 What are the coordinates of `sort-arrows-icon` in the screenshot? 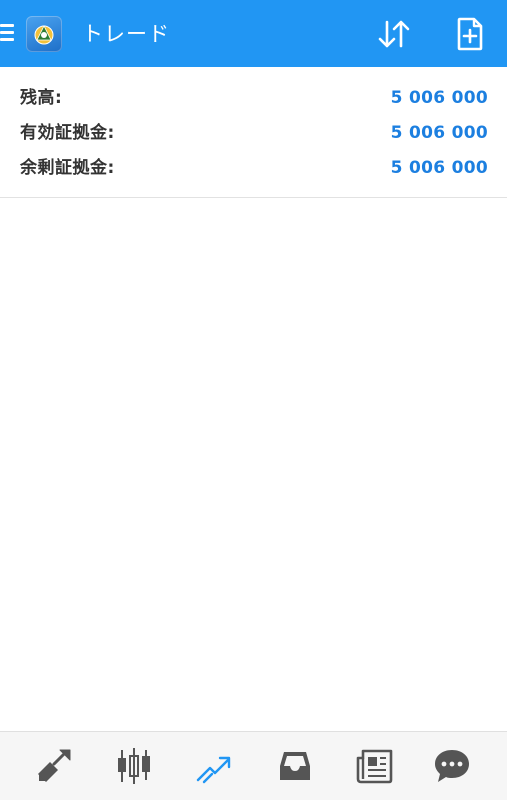 It's located at (394, 34).